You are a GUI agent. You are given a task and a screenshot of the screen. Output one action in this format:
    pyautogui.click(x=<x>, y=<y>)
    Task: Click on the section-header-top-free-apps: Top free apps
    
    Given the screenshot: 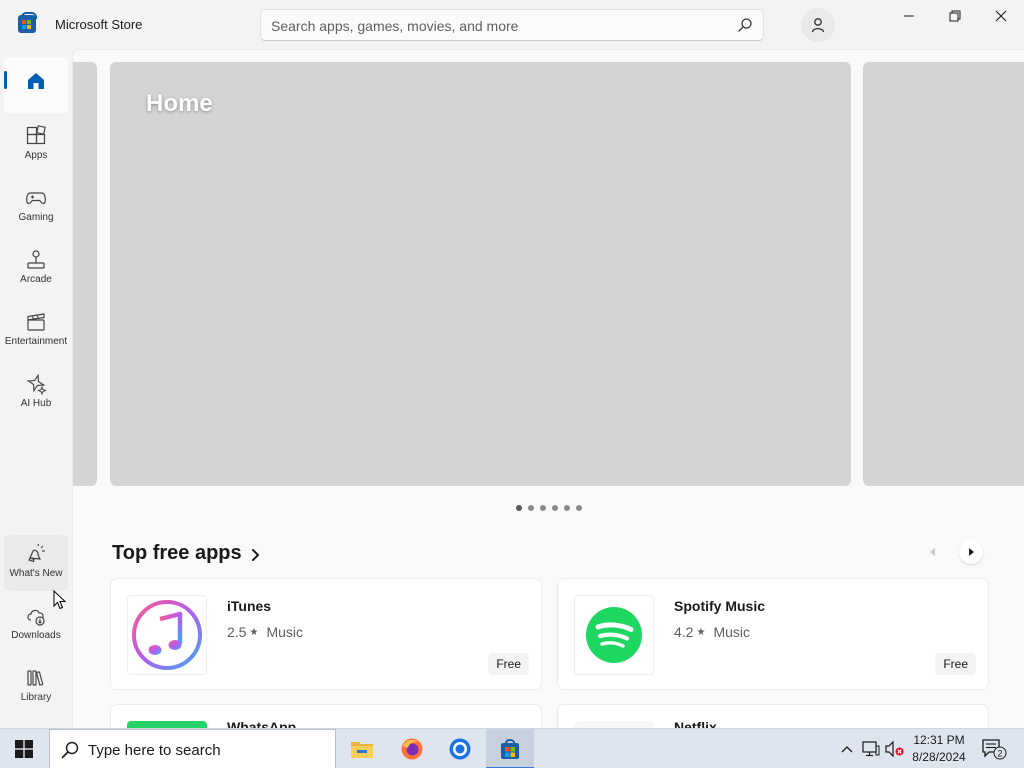 What is the action you would take?
    pyautogui.click(x=186, y=553)
    